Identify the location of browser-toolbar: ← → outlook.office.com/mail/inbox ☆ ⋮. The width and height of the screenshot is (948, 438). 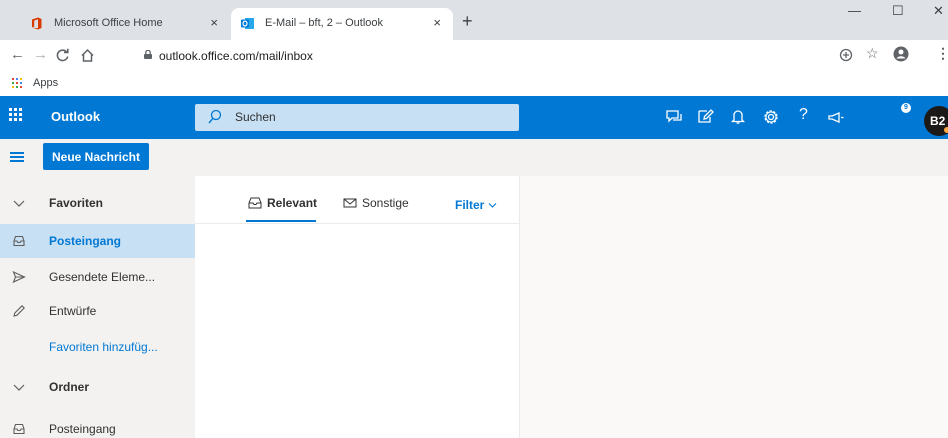
(474, 56).